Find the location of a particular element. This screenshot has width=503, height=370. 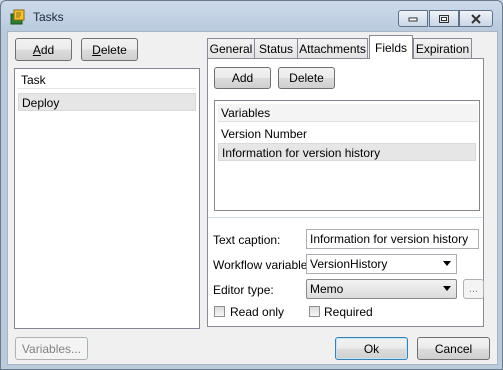

workflow-variable-select: VersionHistory is located at coordinates (381, 264).